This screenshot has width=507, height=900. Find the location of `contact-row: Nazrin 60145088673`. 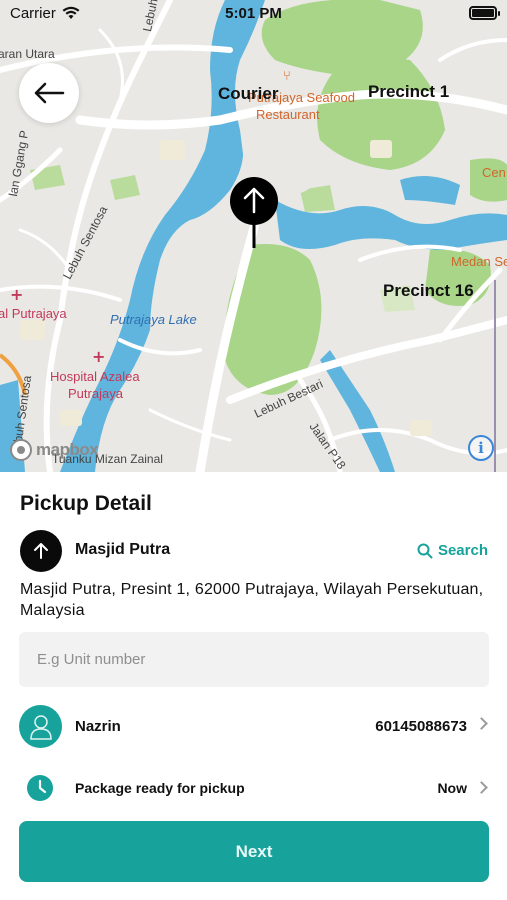

contact-row: Nazrin 60145088673 is located at coordinates (254, 727).